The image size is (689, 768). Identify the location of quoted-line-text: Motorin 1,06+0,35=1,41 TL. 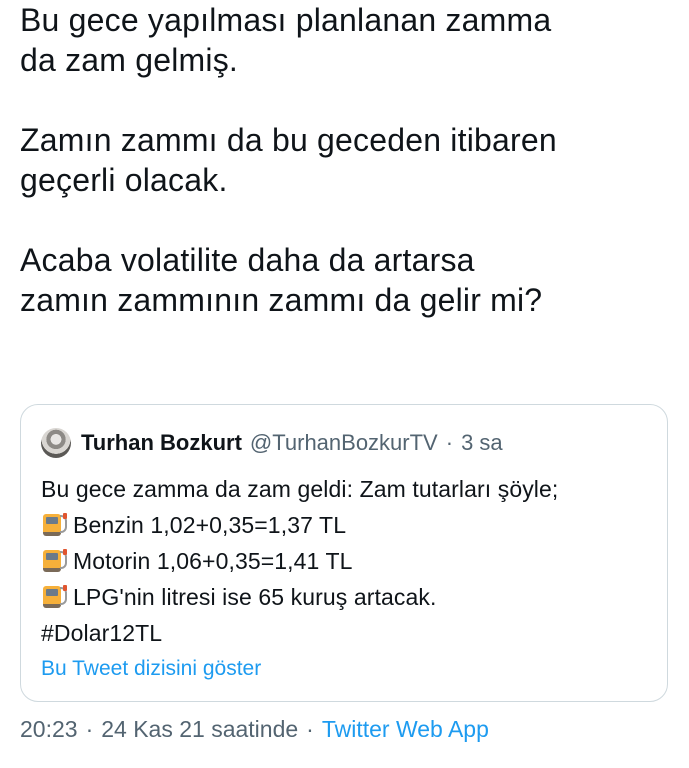
(213, 561).